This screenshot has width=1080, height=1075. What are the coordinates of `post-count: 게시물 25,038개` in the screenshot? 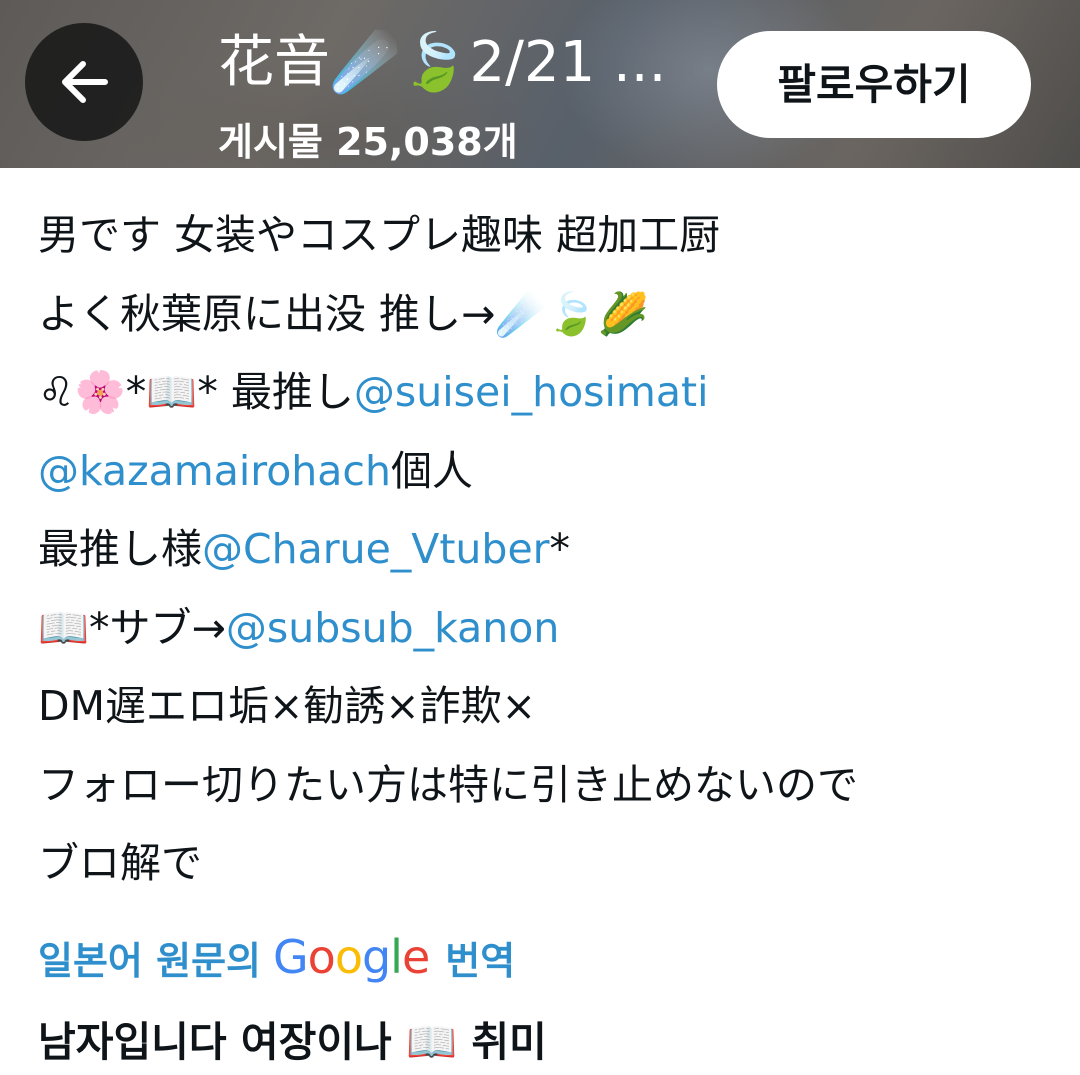 It's located at (368, 142).